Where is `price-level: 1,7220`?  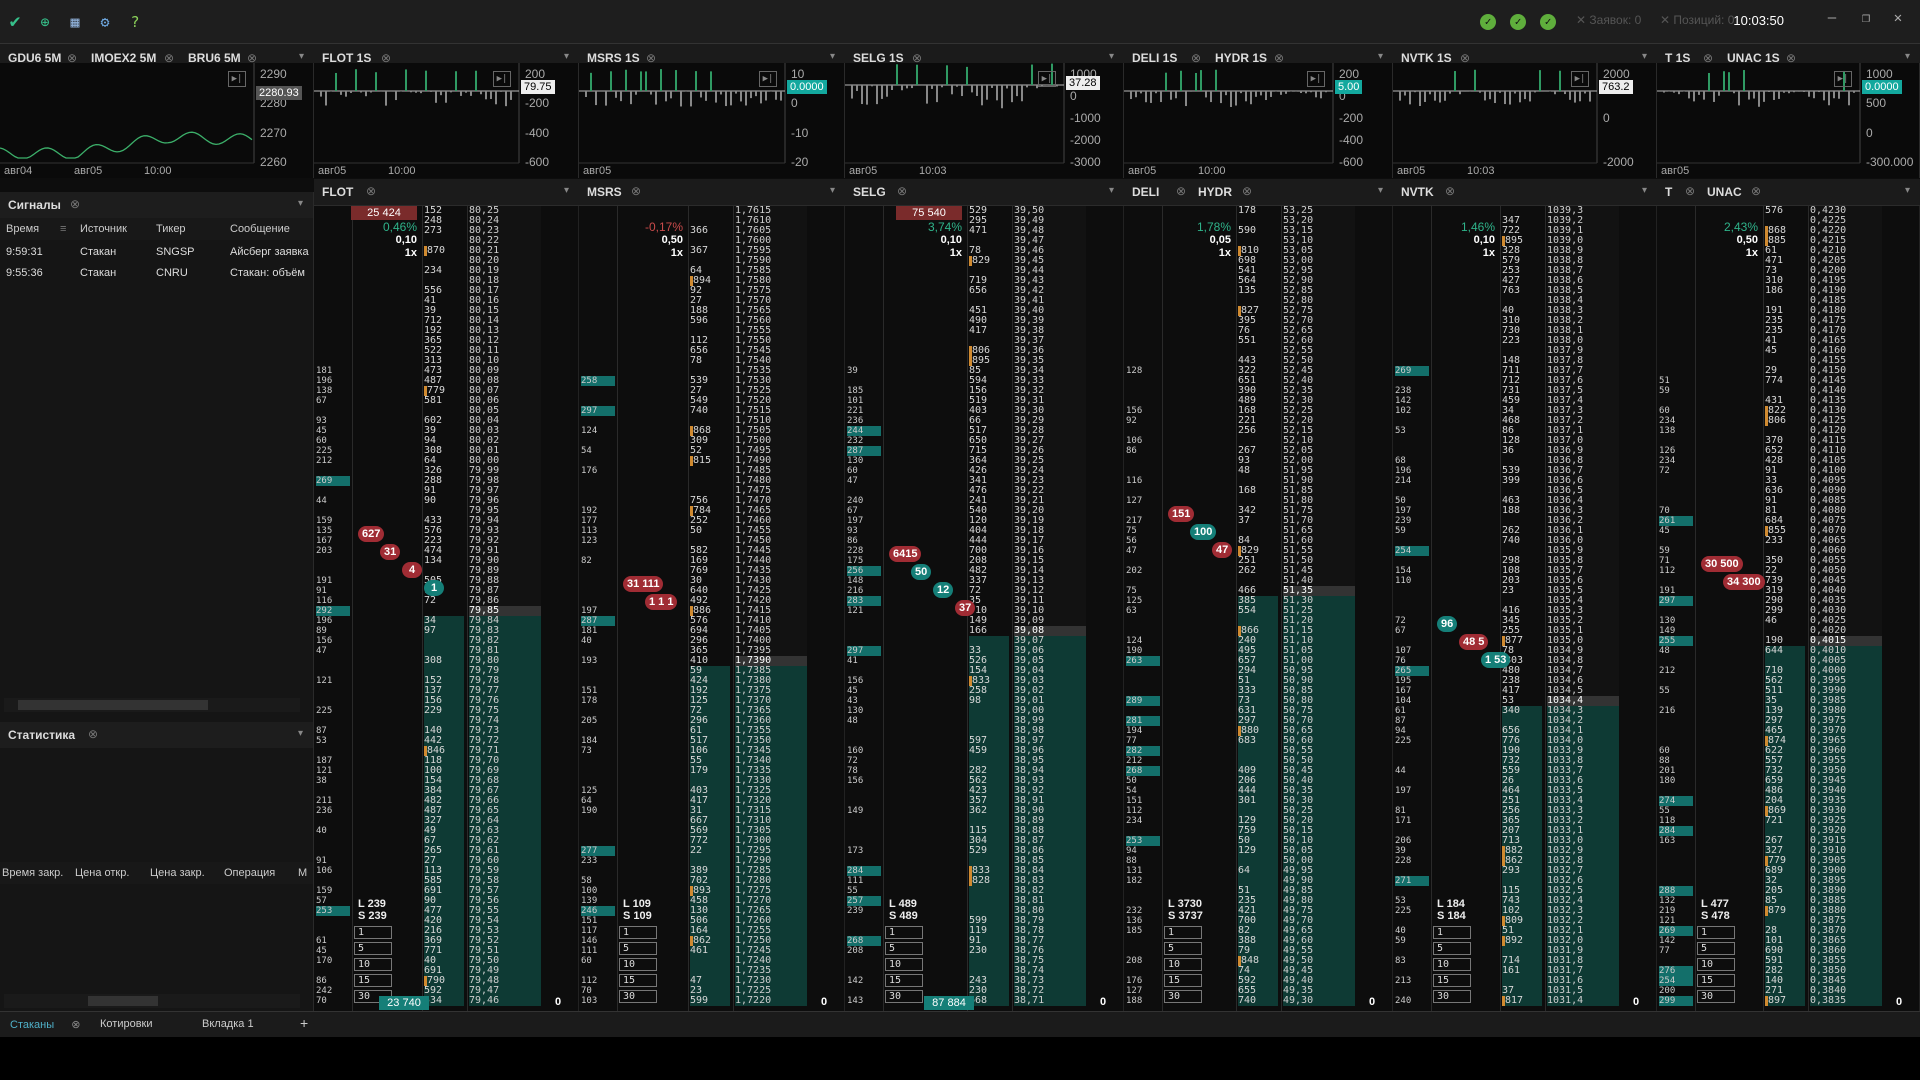 price-level: 1,7220 is located at coordinates (771, 1001).